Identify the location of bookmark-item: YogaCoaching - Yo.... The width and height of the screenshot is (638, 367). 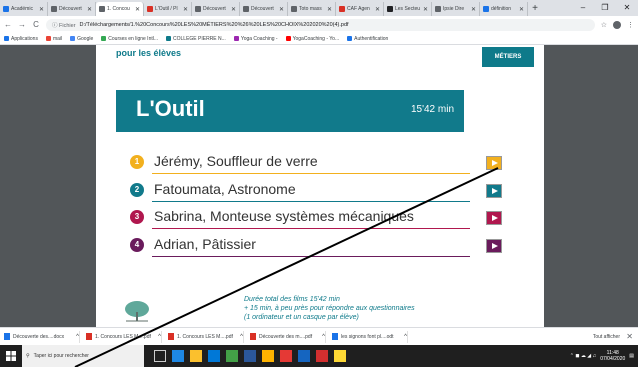
(312, 39).